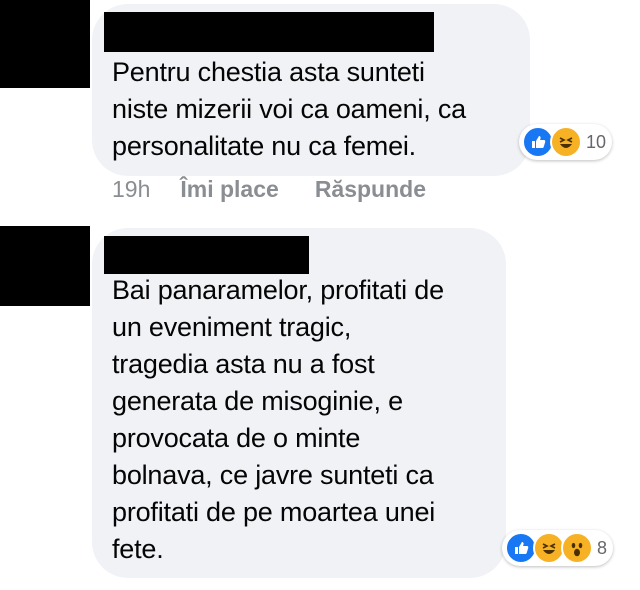  What do you see at coordinates (577, 548) in the screenshot?
I see `wow-icon` at bounding box center [577, 548].